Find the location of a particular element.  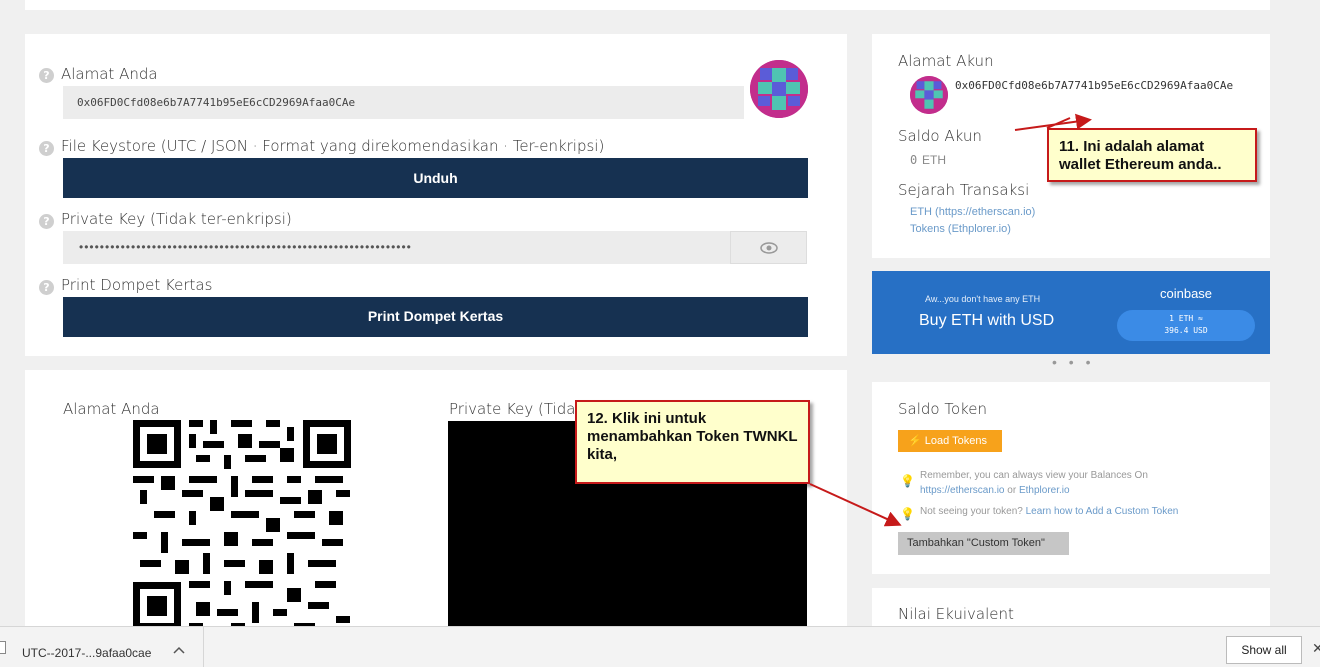

download-item: UTC--2017-...9afaa0cae is located at coordinates (102, 647).